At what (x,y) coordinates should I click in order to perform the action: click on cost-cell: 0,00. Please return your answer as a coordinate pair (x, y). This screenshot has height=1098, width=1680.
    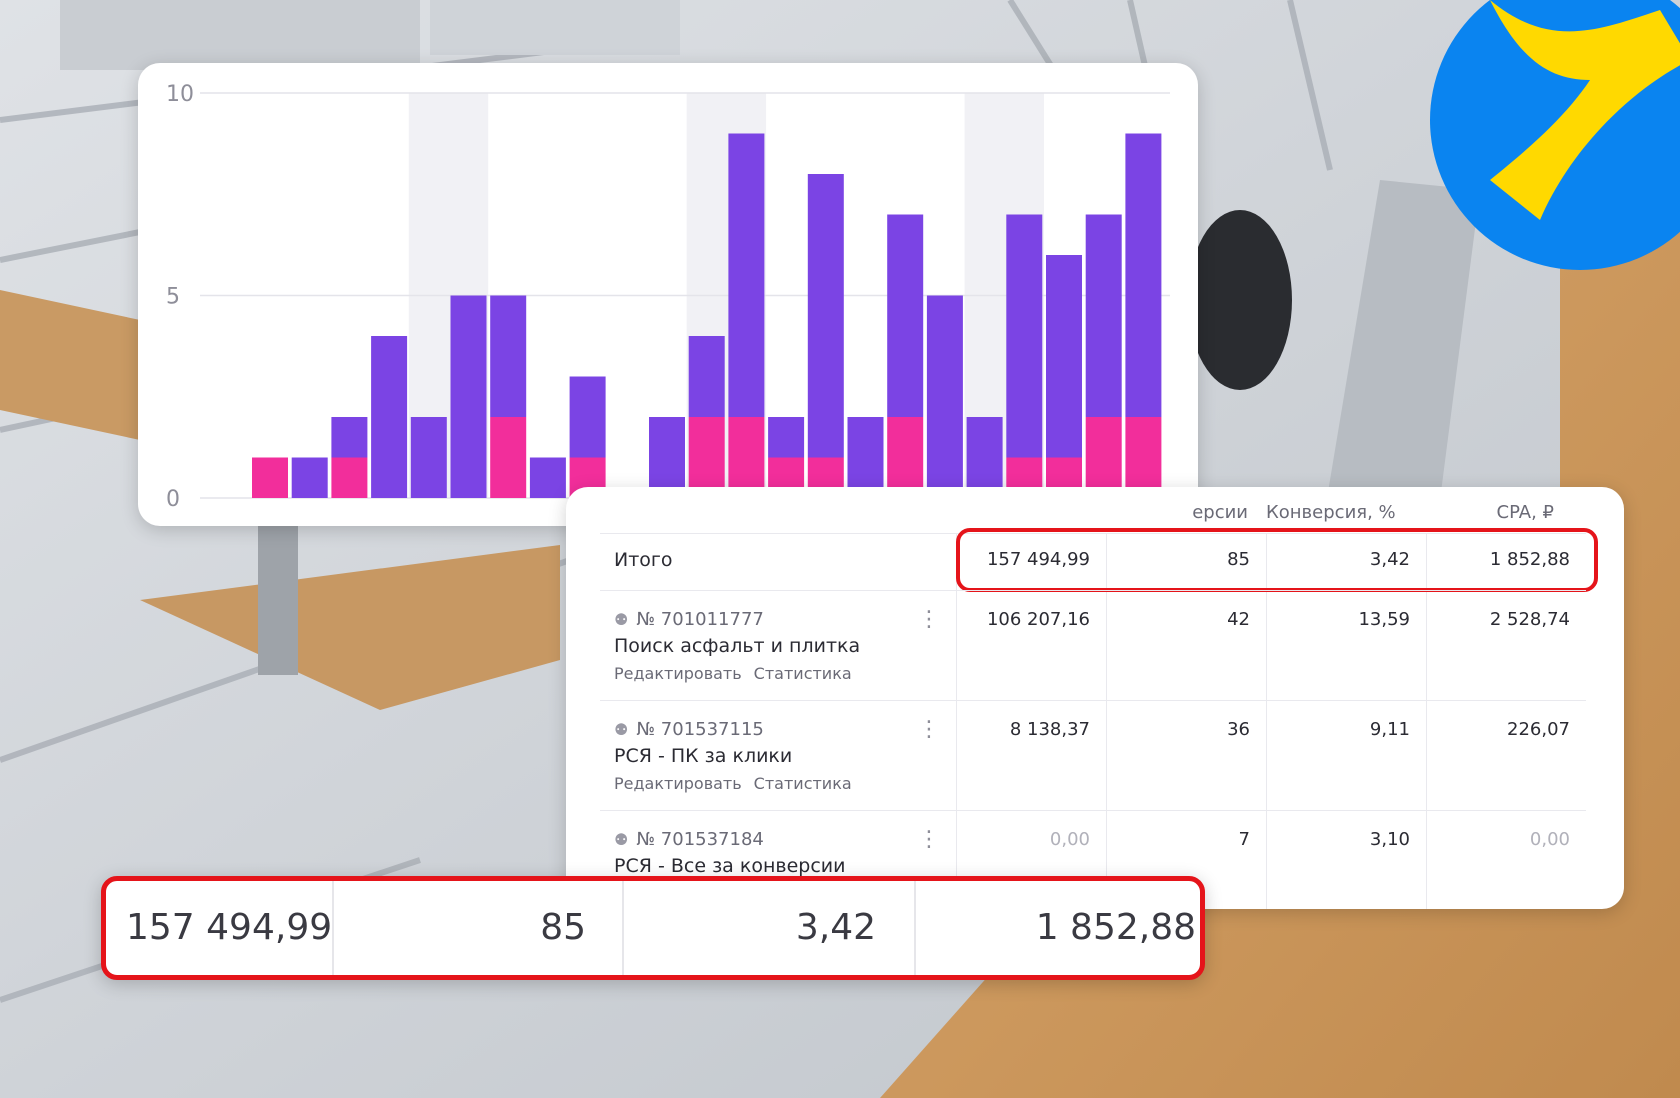
    Looking at the image, I should click on (1069, 839).